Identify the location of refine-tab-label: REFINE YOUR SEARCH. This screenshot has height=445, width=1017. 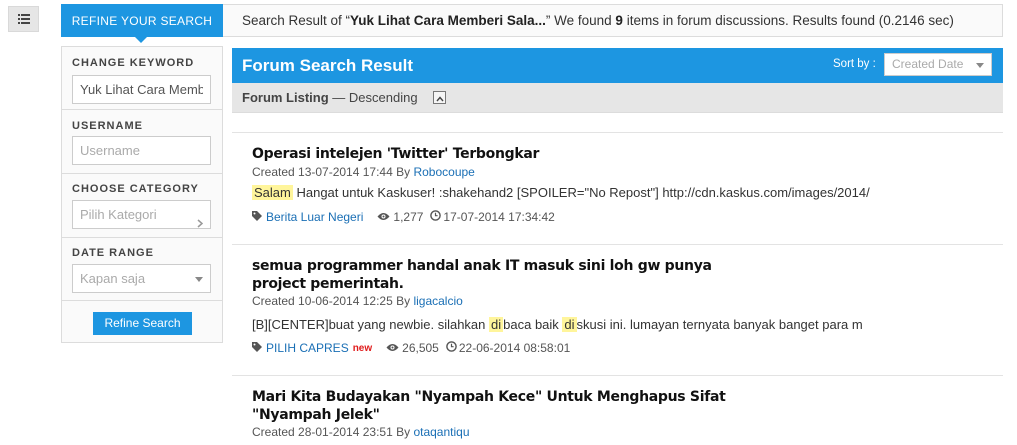
(142, 20).